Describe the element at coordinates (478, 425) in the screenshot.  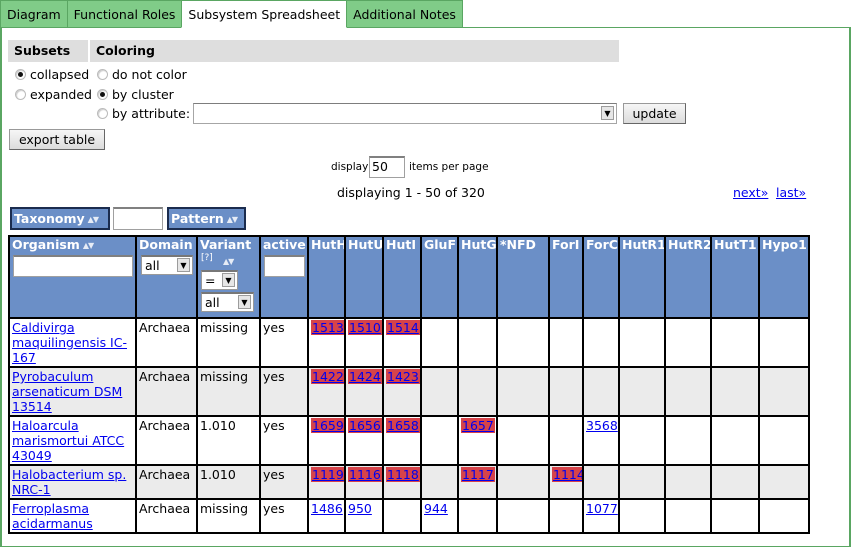
I see `peg-link: 1657` at that location.